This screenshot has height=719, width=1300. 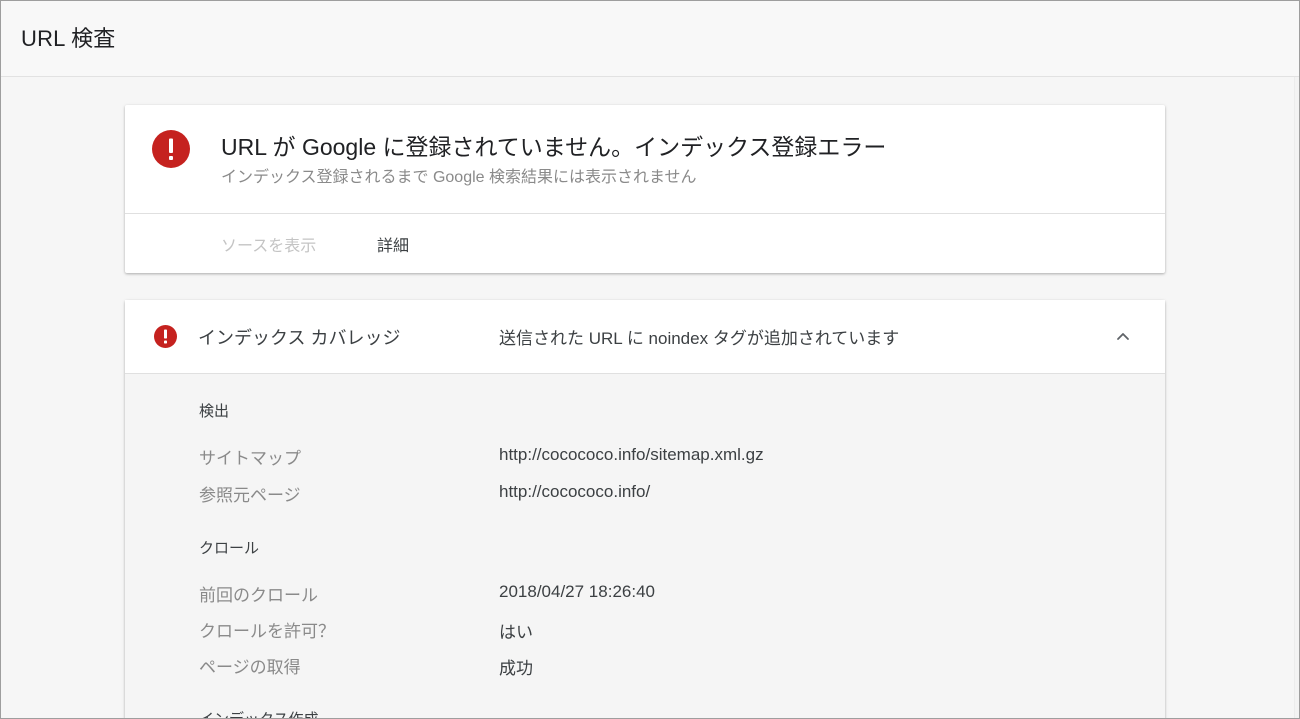 What do you see at coordinates (250, 458) in the screenshot?
I see `sitemap-label: サイトマップ` at bounding box center [250, 458].